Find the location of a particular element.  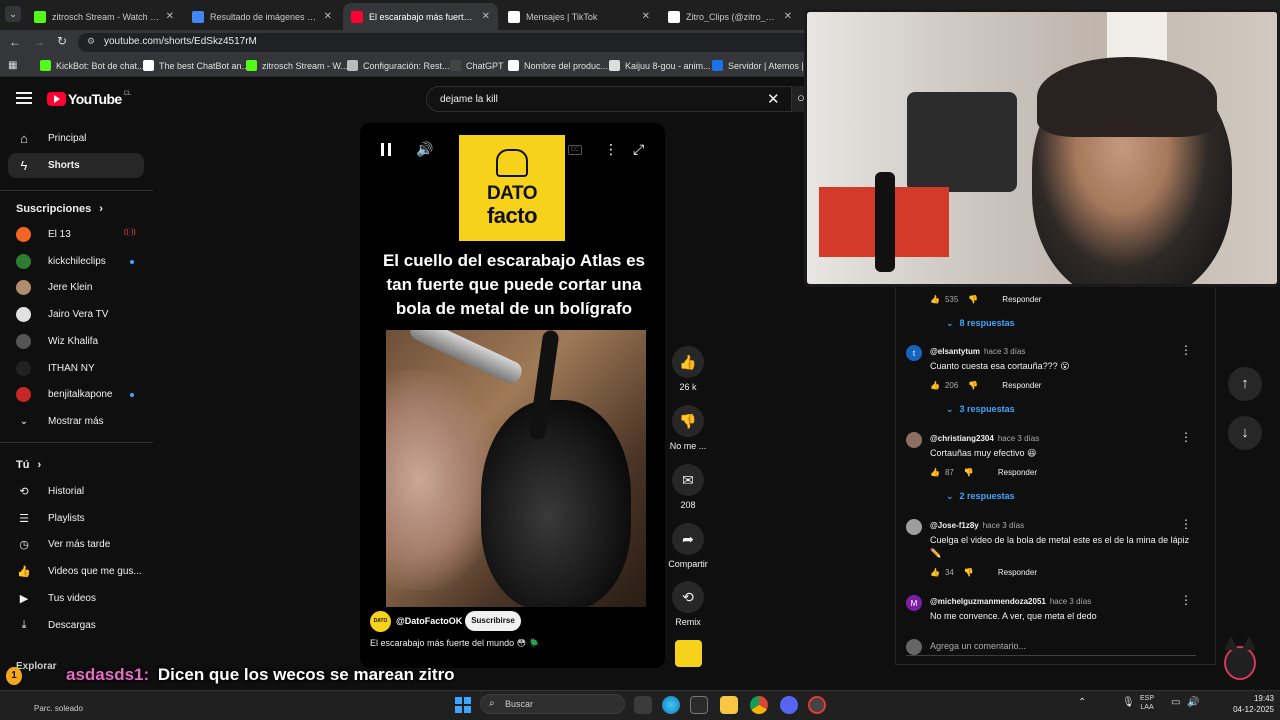

comment-avatar: t is located at coordinates (914, 353).